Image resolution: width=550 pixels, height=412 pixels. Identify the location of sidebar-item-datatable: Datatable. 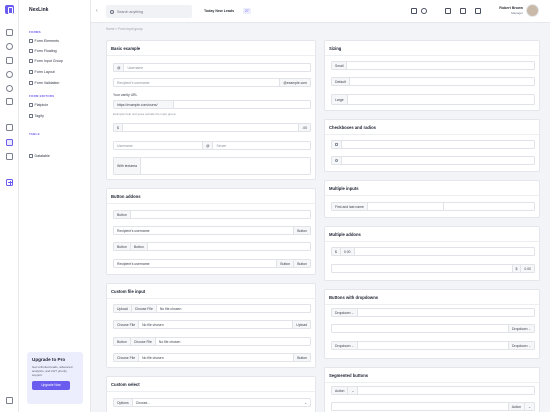
(39, 156).